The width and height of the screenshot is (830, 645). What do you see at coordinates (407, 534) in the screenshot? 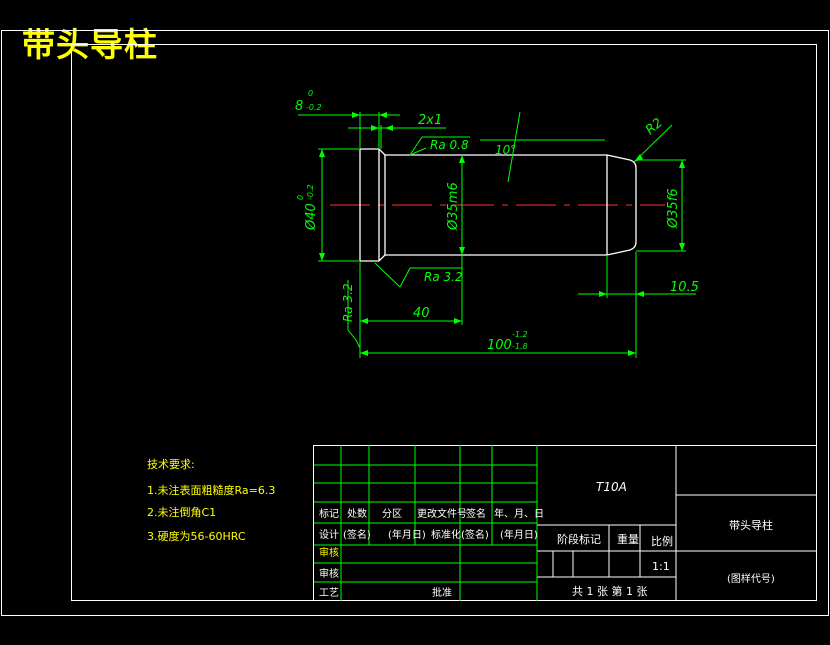
I see `tb-date1: (年月日)` at bounding box center [407, 534].